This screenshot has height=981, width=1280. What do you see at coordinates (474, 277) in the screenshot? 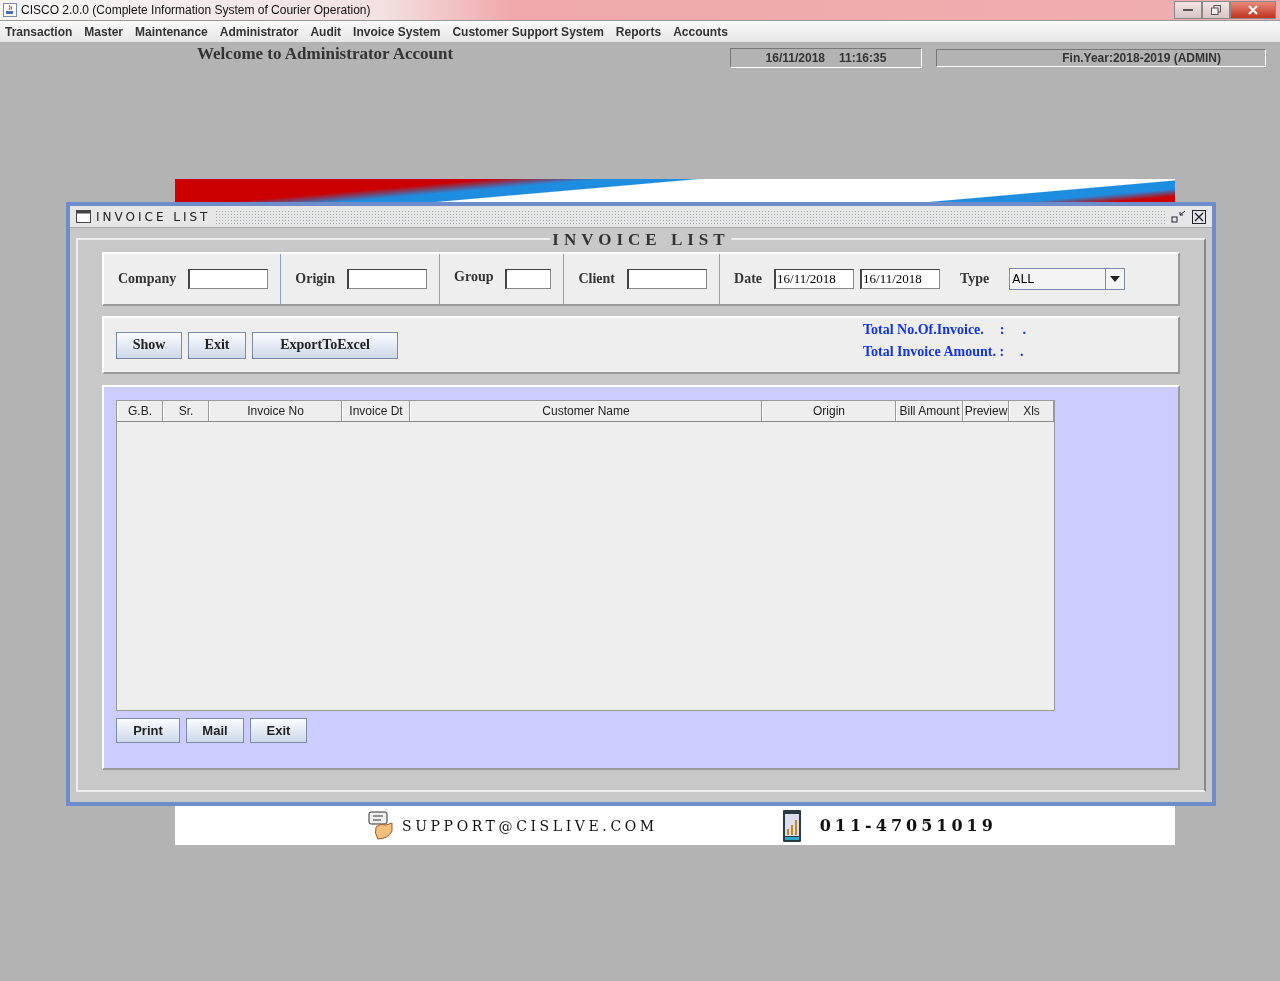
I see `field-label: Group` at bounding box center [474, 277].